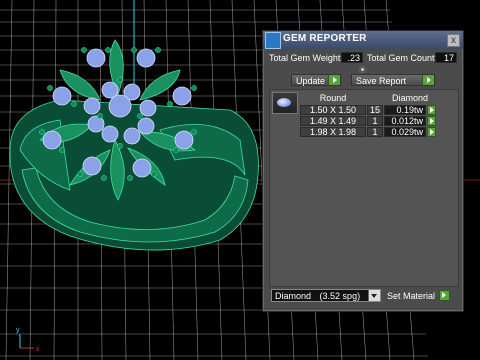 This screenshot has width=480, height=360. I want to click on panel-title: GEM REPORTER, so click(325, 38).